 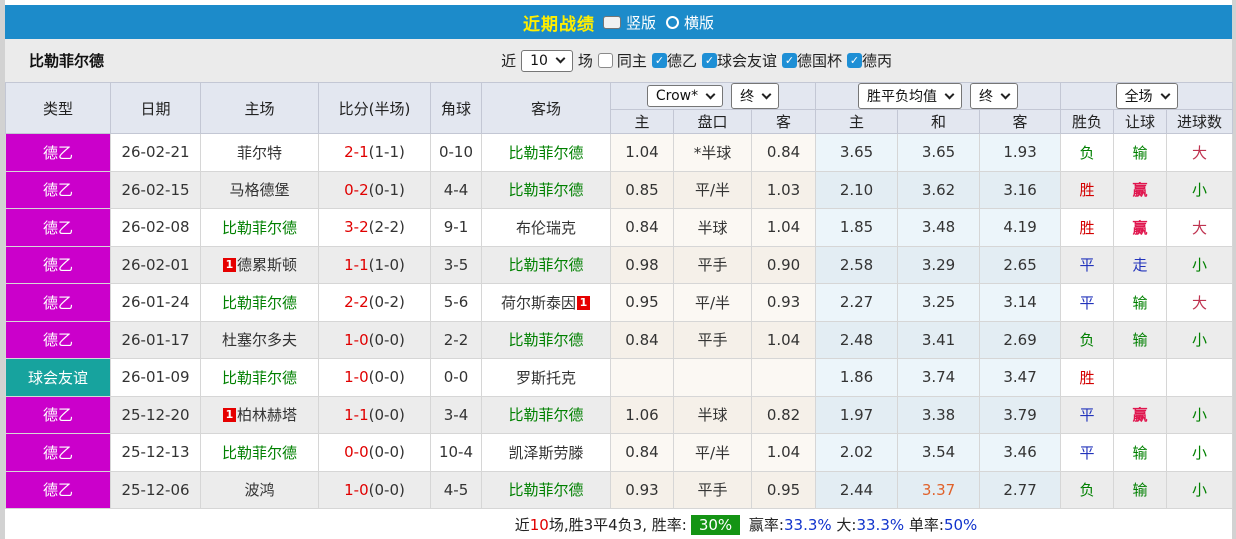 I want to click on col-header-home: 主场, so click(x=259, y=108).